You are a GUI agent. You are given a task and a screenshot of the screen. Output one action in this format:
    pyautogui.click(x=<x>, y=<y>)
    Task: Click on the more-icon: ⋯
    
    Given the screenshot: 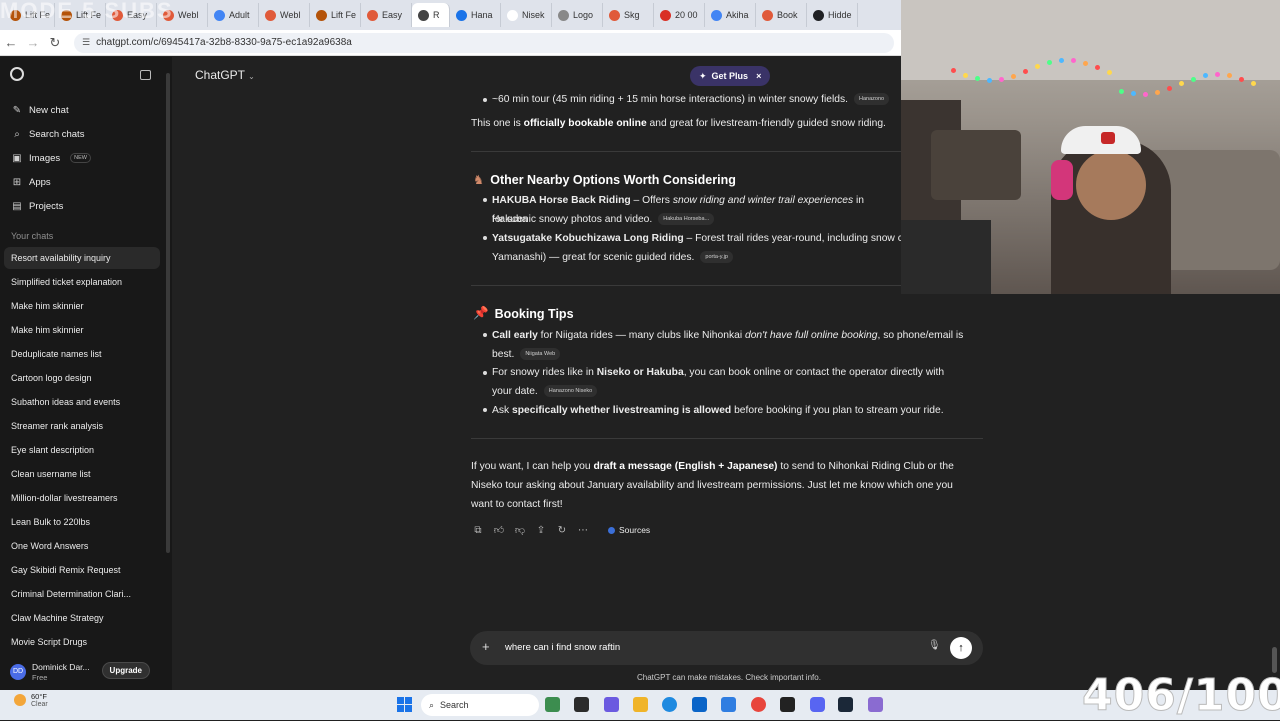 What is the action you would take?
    pyautogui.click(x=583, y=530)
    